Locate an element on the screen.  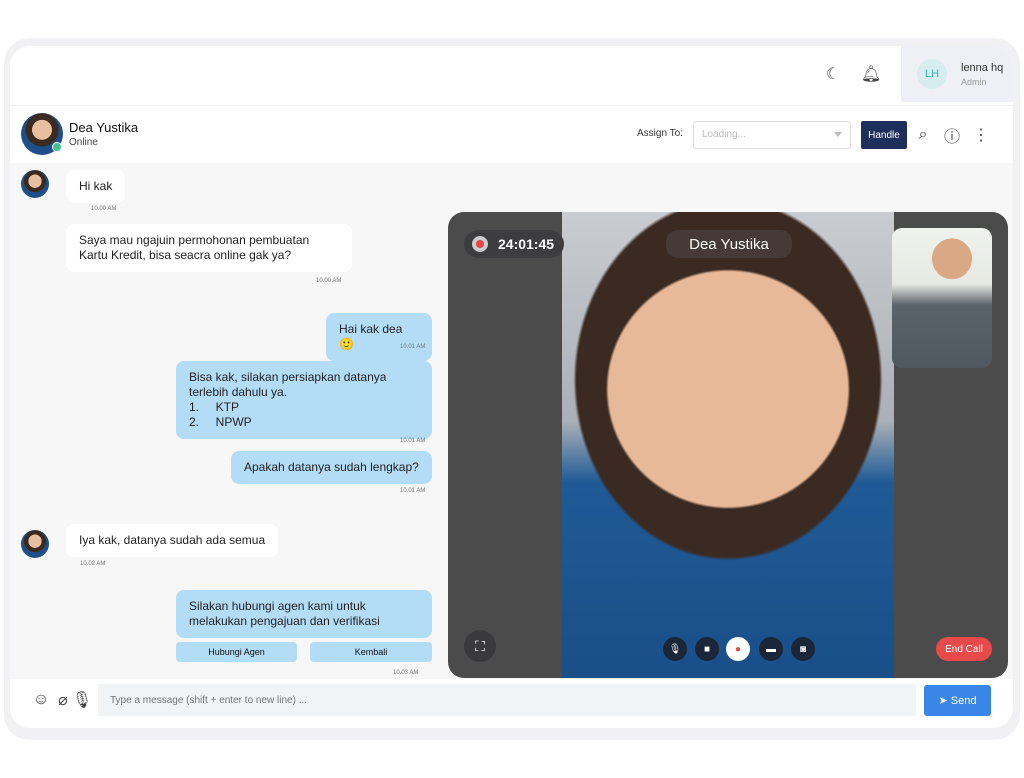
message-bubble: Hai kak dea 🙂 is located at coordinates (379, 337).